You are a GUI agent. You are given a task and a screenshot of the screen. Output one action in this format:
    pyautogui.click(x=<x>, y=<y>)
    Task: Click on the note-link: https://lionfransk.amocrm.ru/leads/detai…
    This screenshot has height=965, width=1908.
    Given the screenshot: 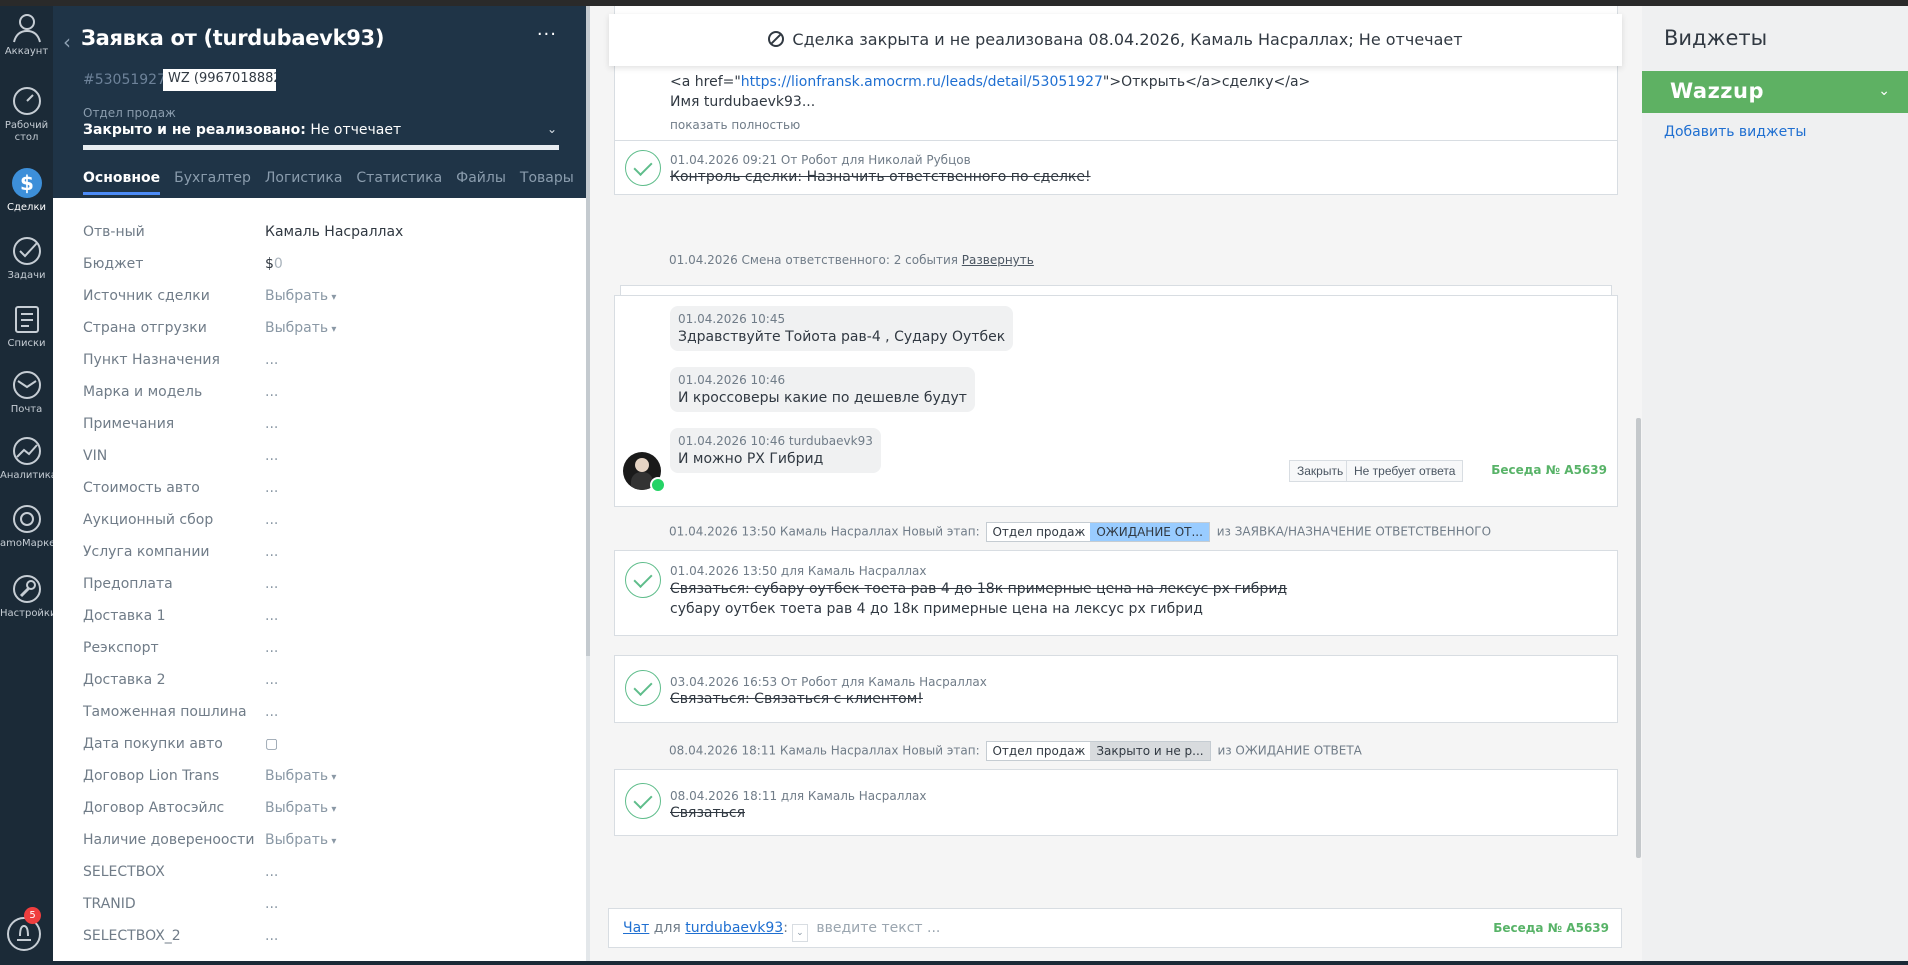 What is the action you would take?
    pyautogui.click(x=922, y=82)
    